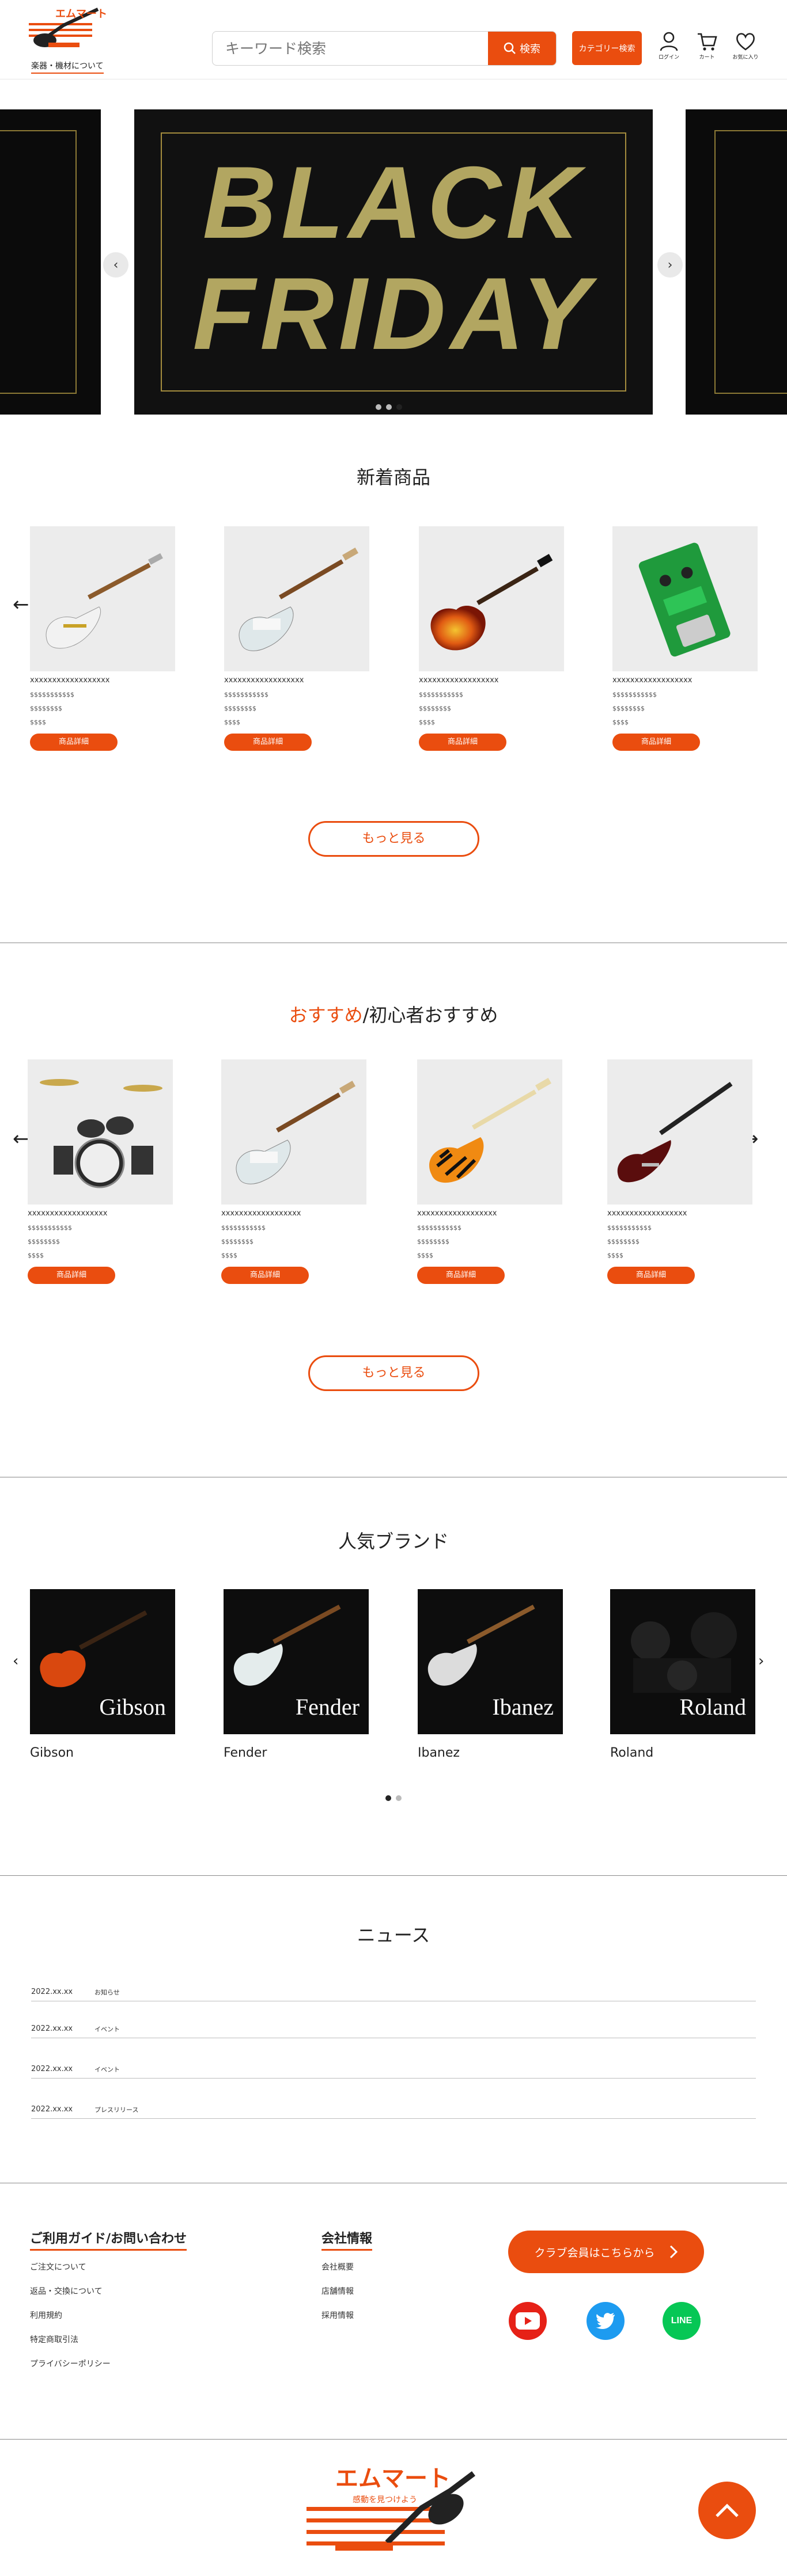  What do you see at coordinates (393, 1541) in the screenshot?
I see `brands-title: 人気ブランド` at bounding box center [393, 1541].